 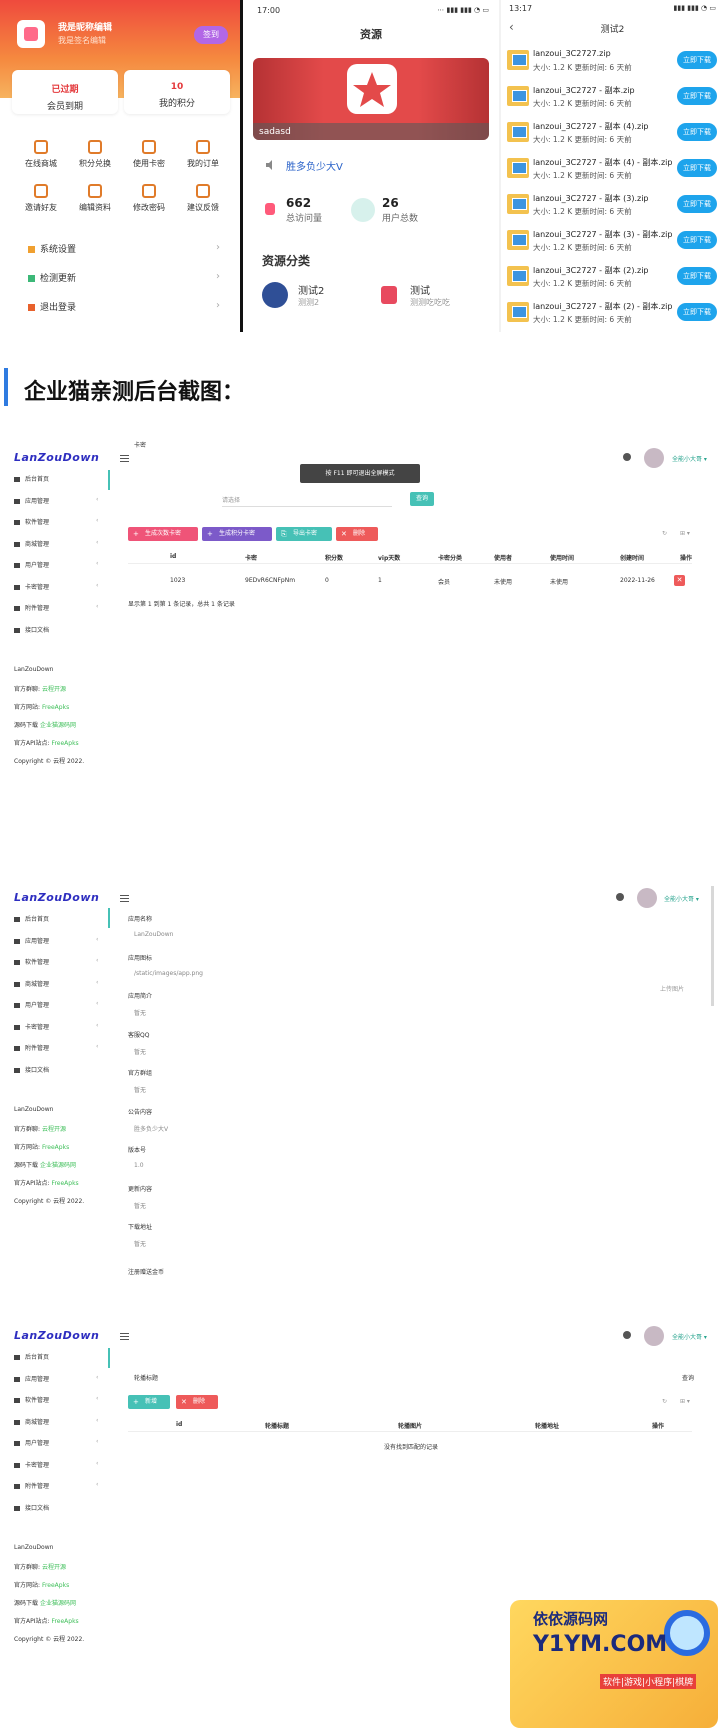 I want to click on menu-check-update: 检测更新 ›, so click(x=124, y=278).